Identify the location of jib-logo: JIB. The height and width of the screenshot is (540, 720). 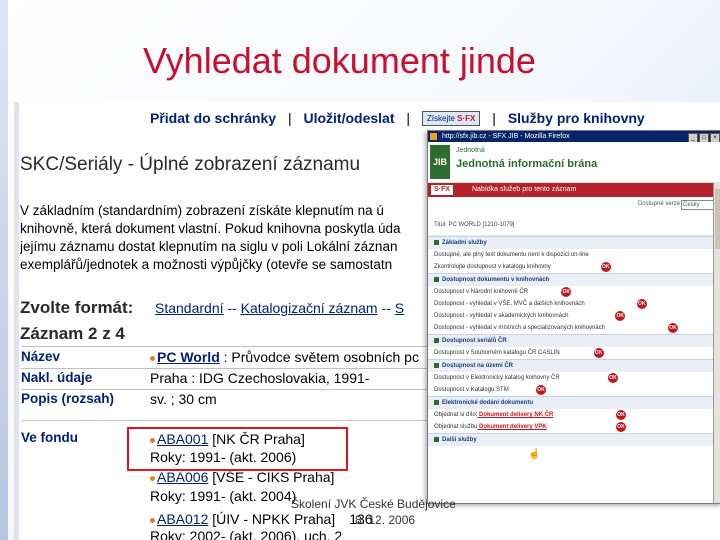
(440, 162).